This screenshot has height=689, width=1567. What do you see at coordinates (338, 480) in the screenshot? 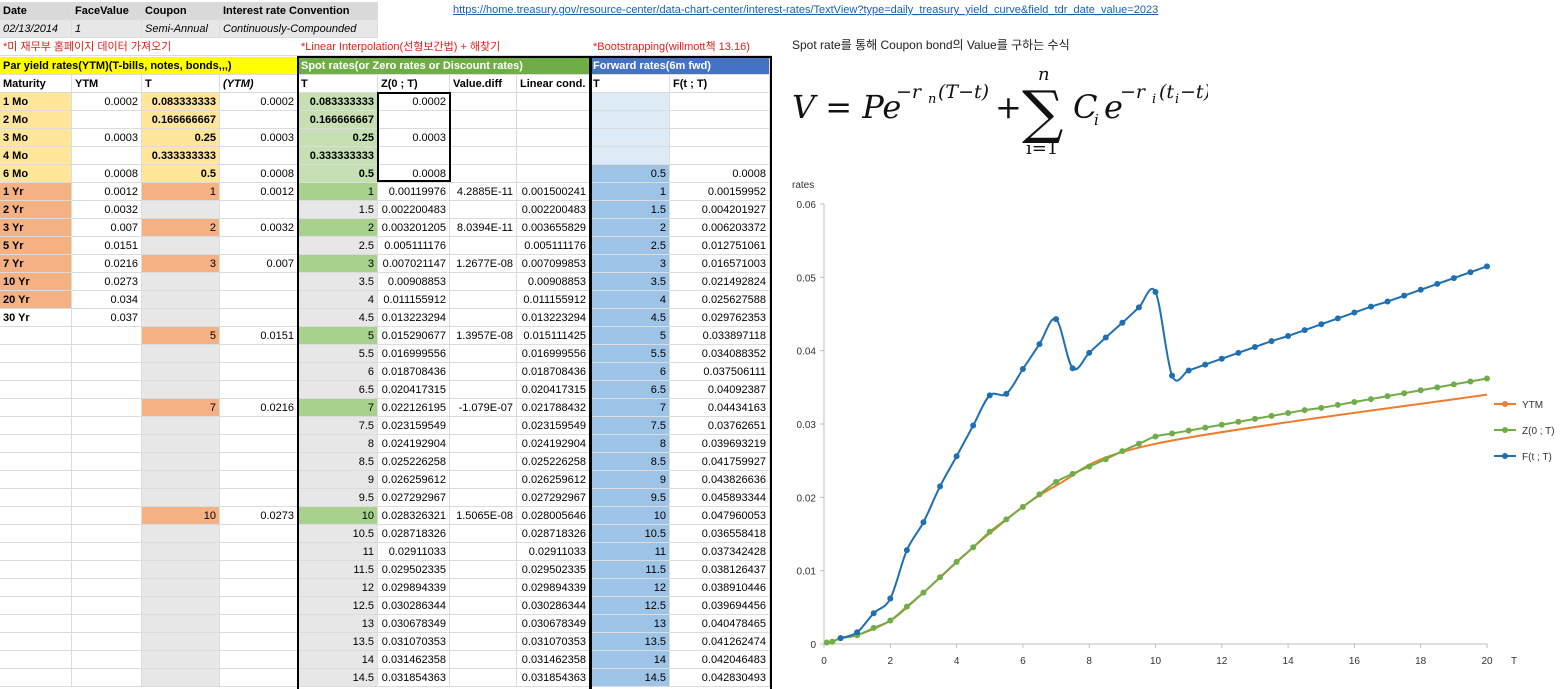
I see `t-spot-cell: 9` at bounding box center [338, 480].